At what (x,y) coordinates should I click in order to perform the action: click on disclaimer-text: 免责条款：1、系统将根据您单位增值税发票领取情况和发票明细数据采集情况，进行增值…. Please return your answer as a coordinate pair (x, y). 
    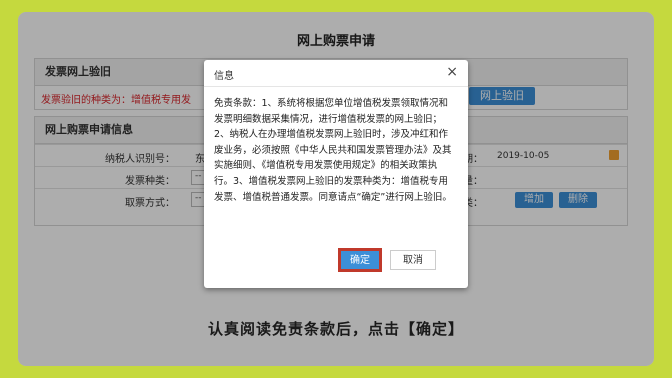
    Looking at the image, I should click on (333, 150).